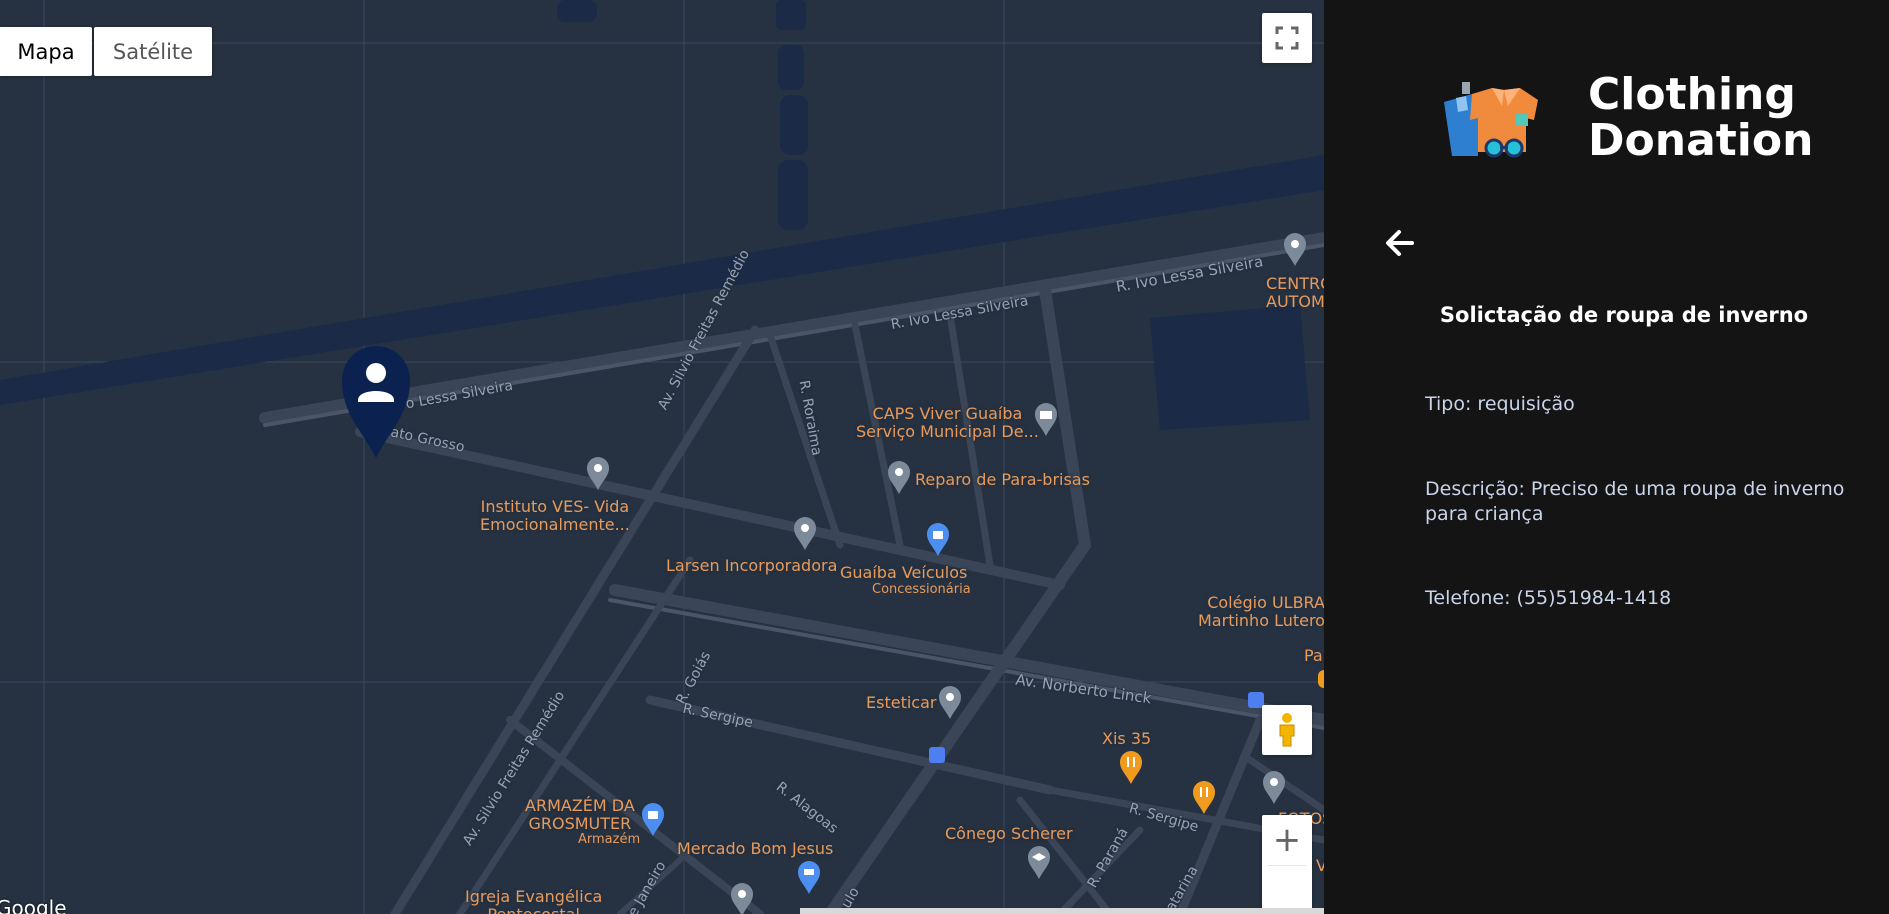  Describe the element at coordinates (901, 702) in the screenshot. I see `place-label: Esteticar` at that location.